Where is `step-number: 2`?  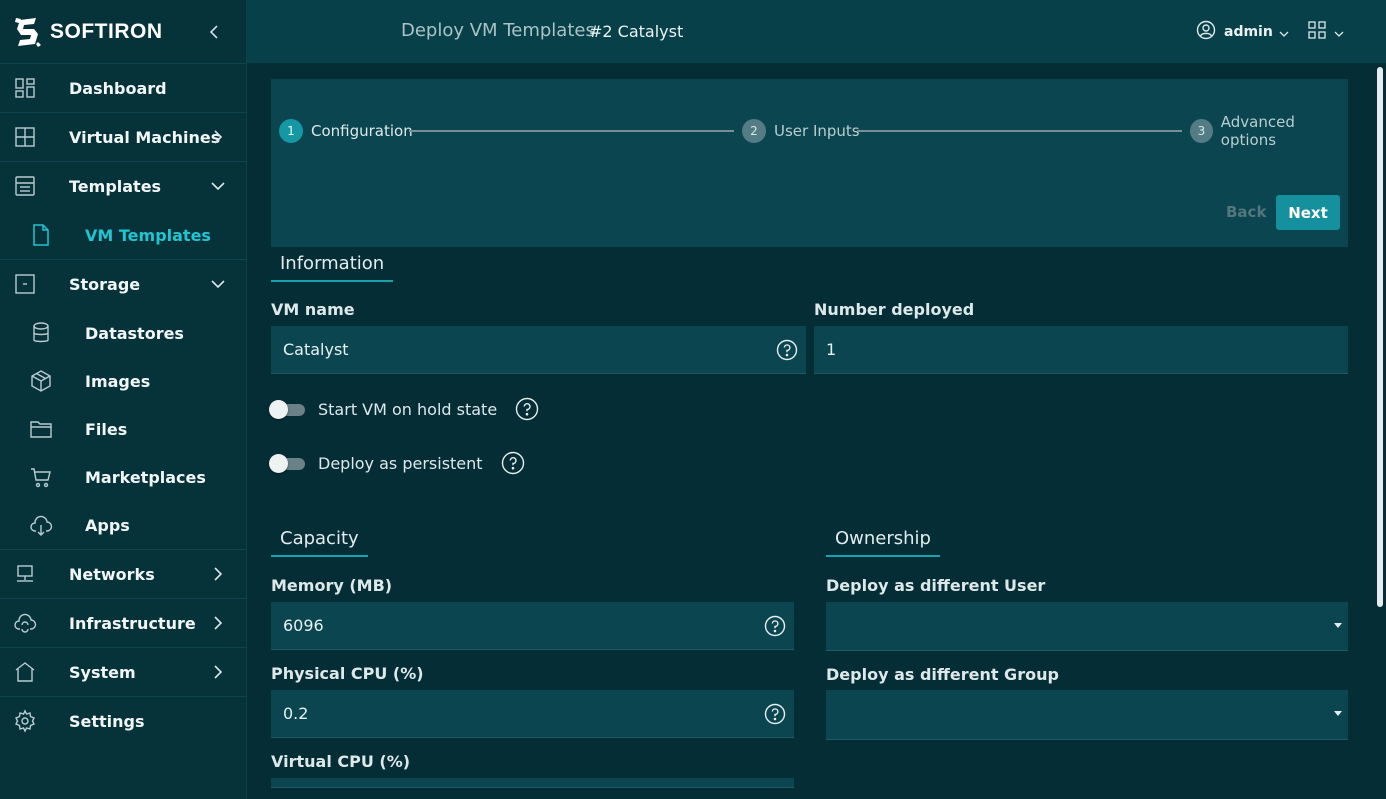 step-number: 2 is located at coordinates (754, 131).